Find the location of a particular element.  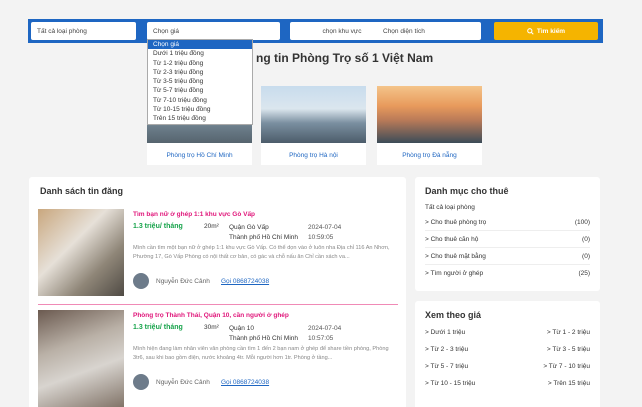

price-filter-link: > Dưới 1 triệu is located at coordinates (445, 332).